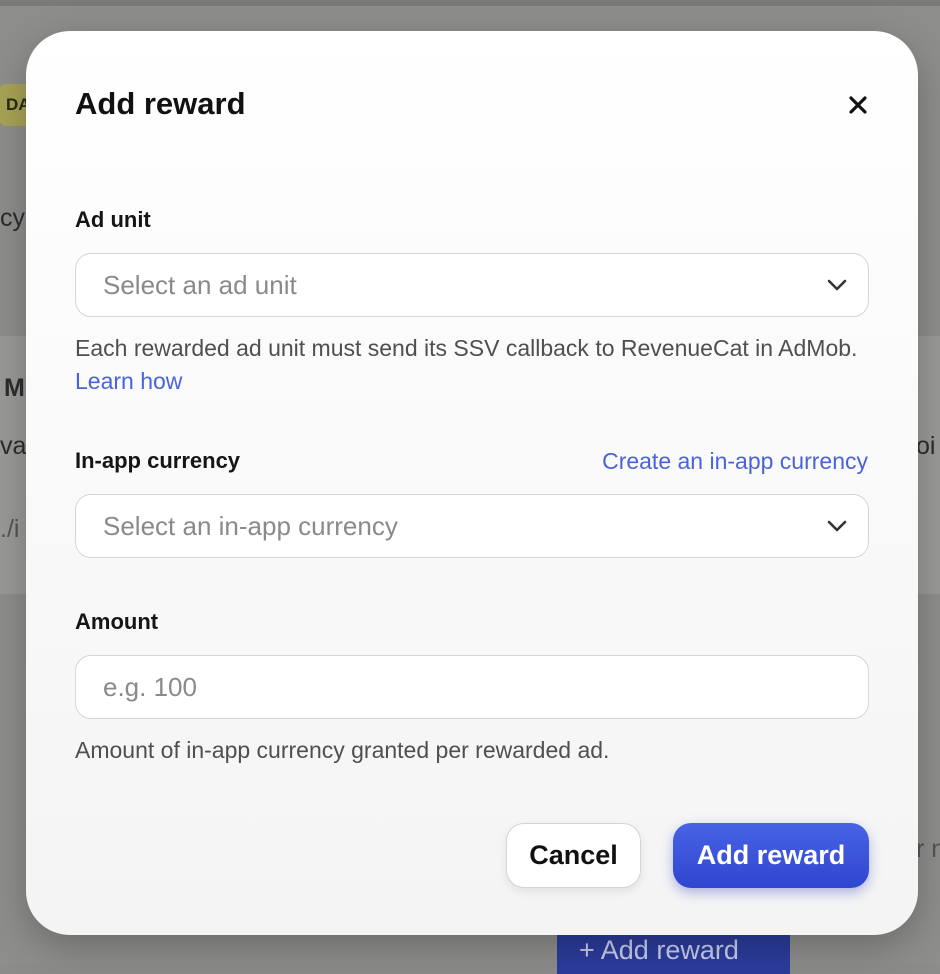  I want to click on background-text-fragment: cy, so click(12, 218).